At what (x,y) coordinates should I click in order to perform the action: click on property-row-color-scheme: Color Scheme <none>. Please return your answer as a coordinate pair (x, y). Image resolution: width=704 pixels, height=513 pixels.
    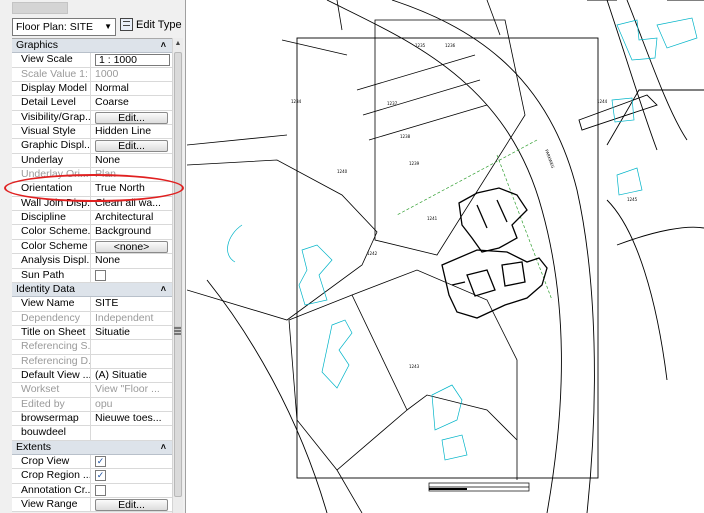
    Looking at the image, I should click on (92, 247).